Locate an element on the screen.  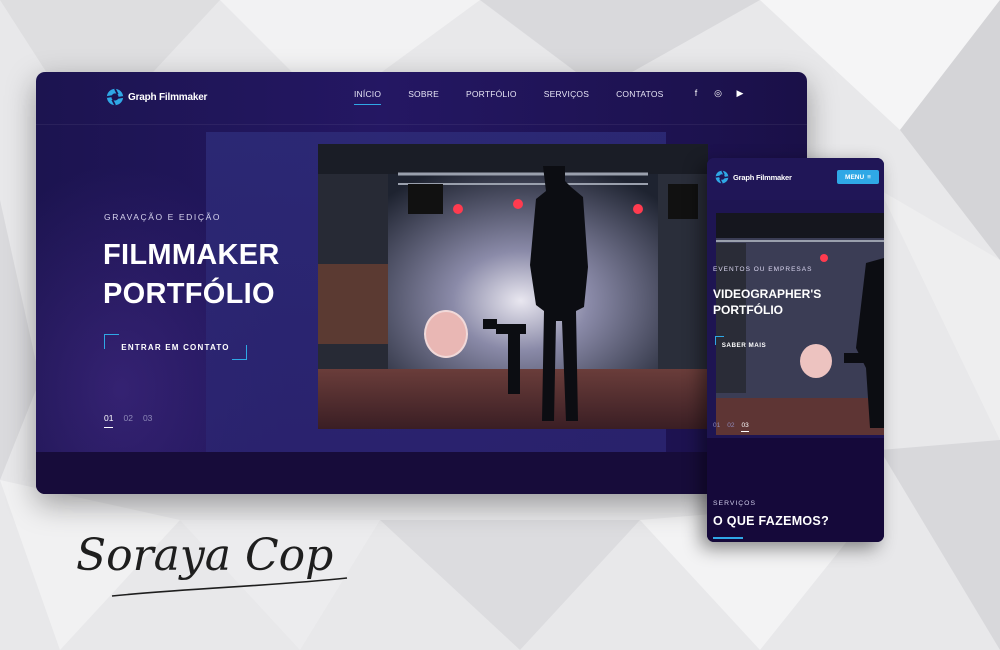
signature: Soraya Cop is located at coordinates (217, 558).